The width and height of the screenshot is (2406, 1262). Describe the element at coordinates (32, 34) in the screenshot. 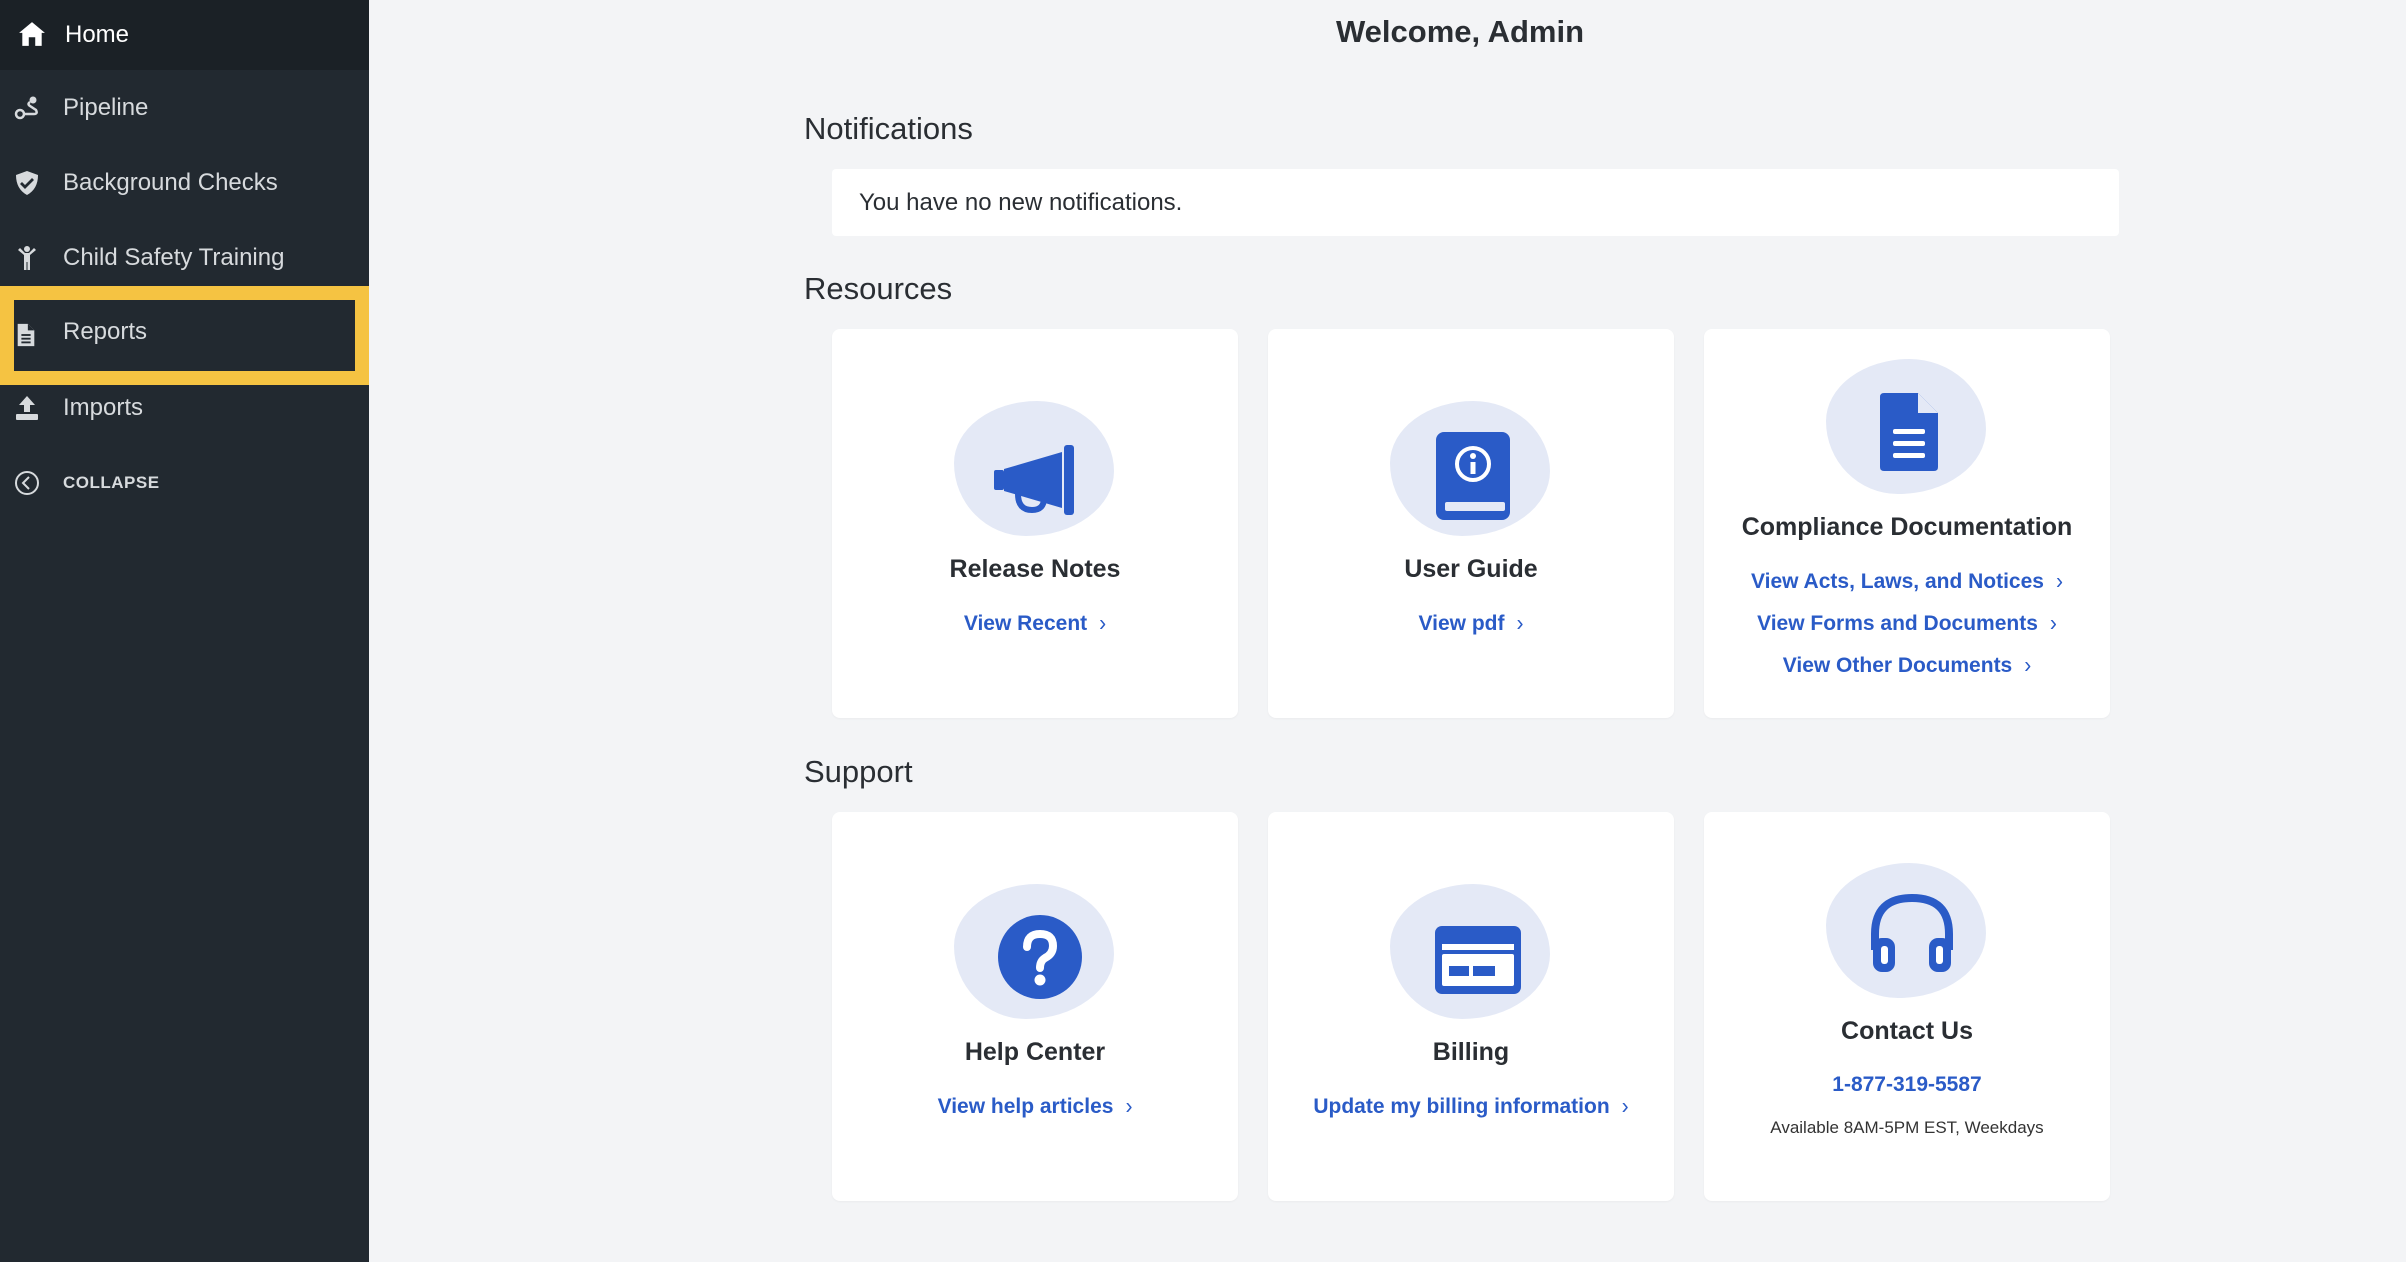

I see `home-icon` at that location.